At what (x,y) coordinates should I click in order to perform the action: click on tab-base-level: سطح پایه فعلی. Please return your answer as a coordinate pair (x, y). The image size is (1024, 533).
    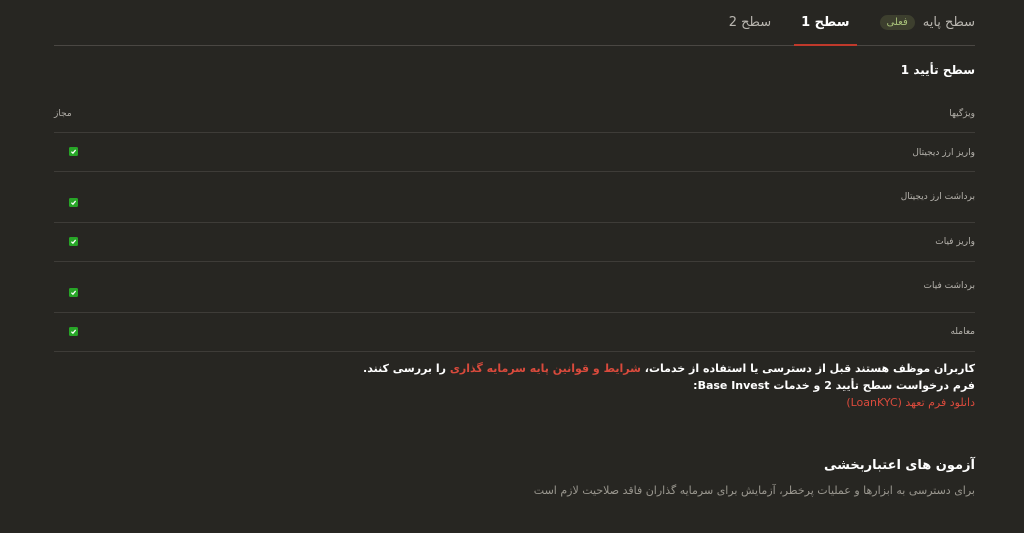
    Looking at the image, I should click on (927, 22).